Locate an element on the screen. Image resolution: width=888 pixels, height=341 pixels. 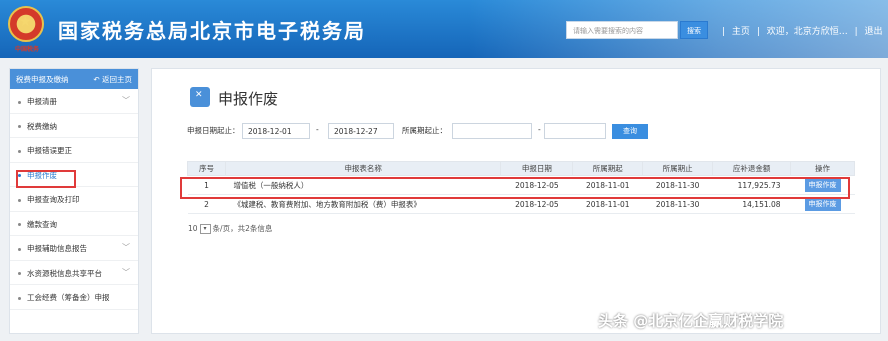
sidebar-title: 税费申报及缴纳 is located at coordinates (42, 79).